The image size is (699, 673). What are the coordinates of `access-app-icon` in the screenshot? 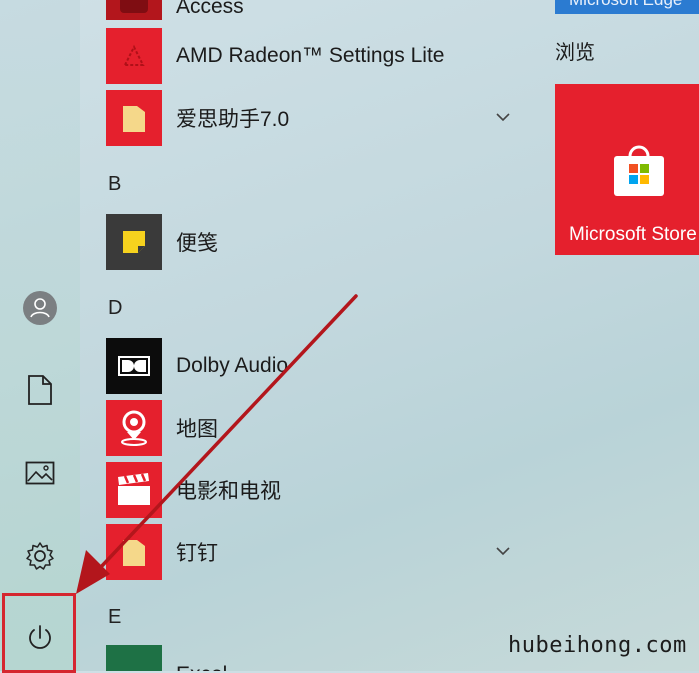 It's located at (134, 10).